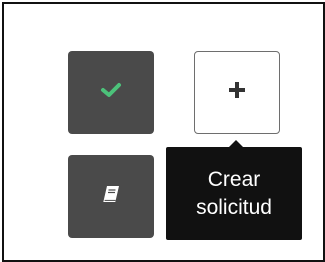 Image resolution: width=325 pixels, height=262 pixels. I want to click on create-request-button, so click(237, 92).